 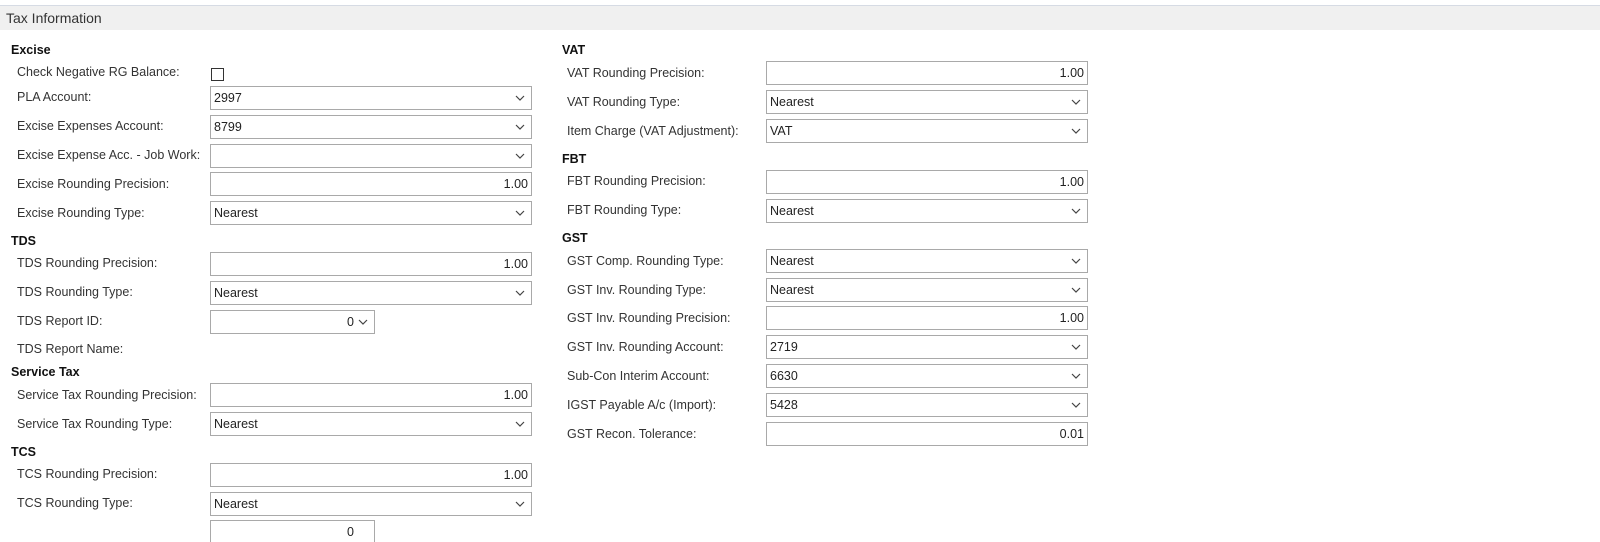 What do you see at coordinates (636, 73) in the screenshot?
I see `vat-rounding-precision-label: VAT Rounding Precision:` at bounding box center [636, 73].